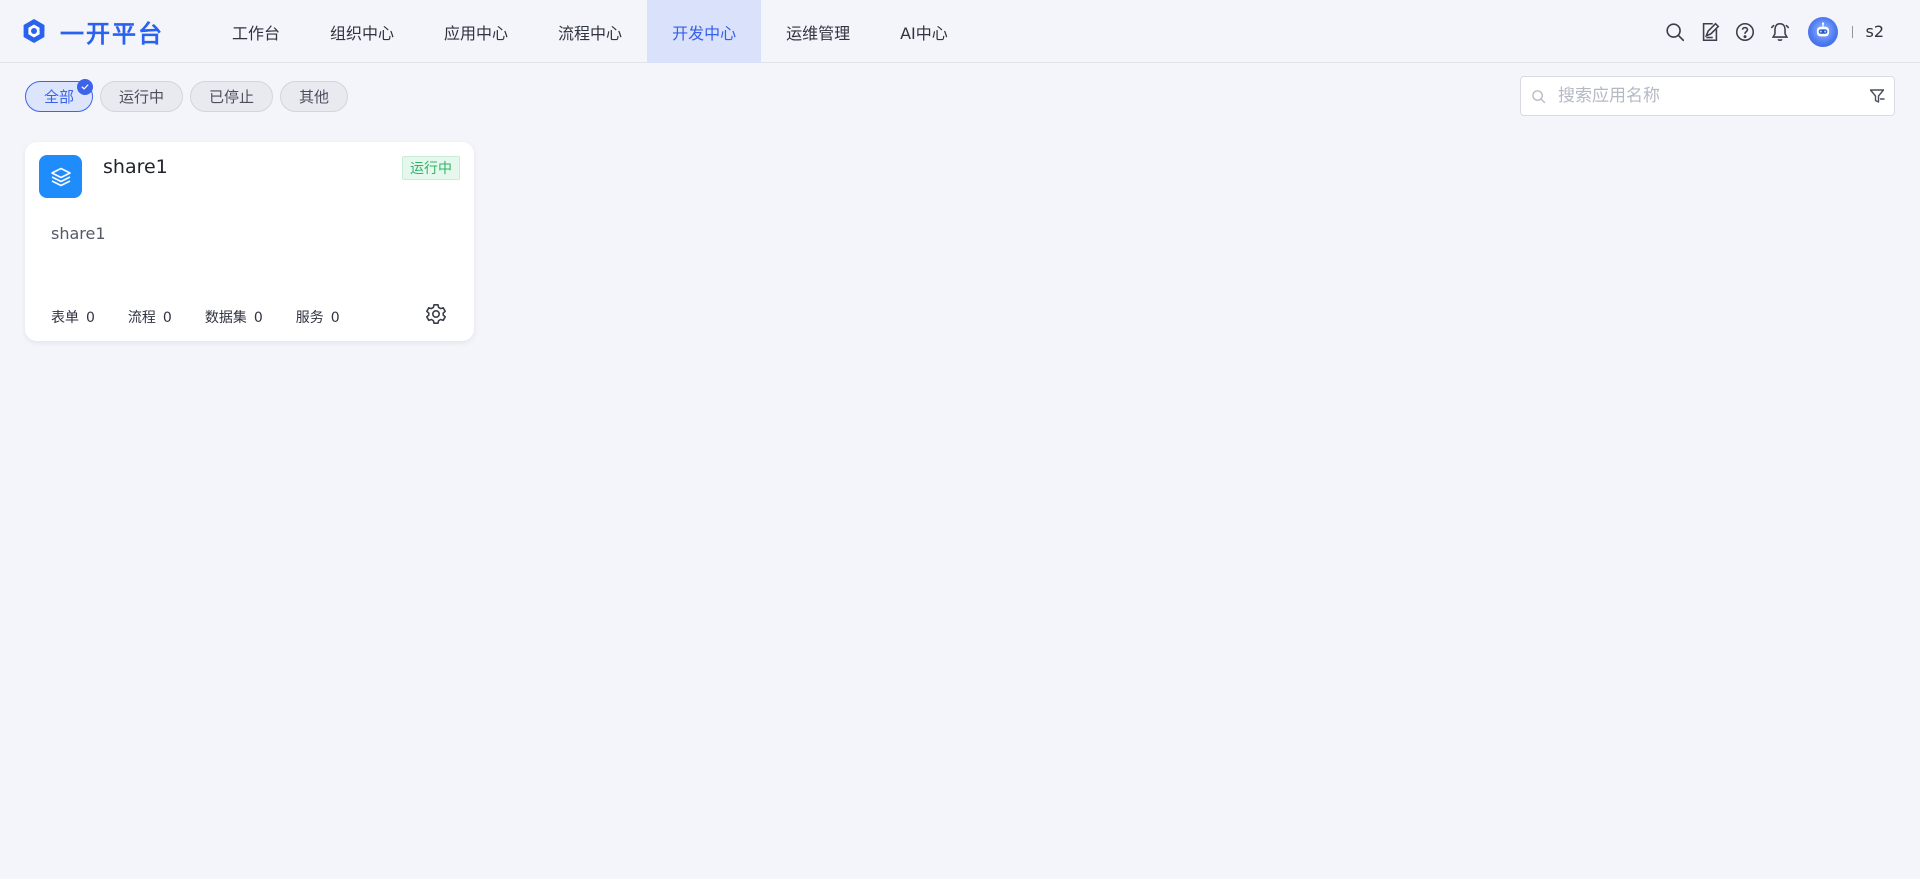 The width and height of the screenshot is (1920, 879). I want to click on filter-chip-label: 运行中, so click(142, 97).